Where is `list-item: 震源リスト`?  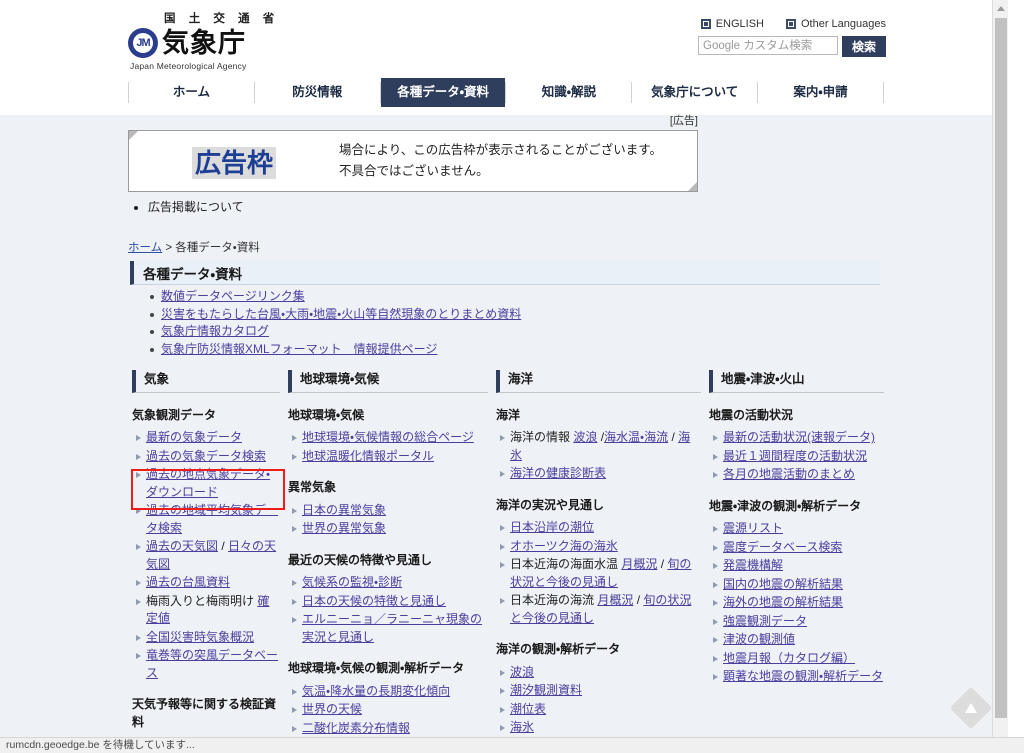 list-item: 震源リスト is located at coordinates (797, 529).